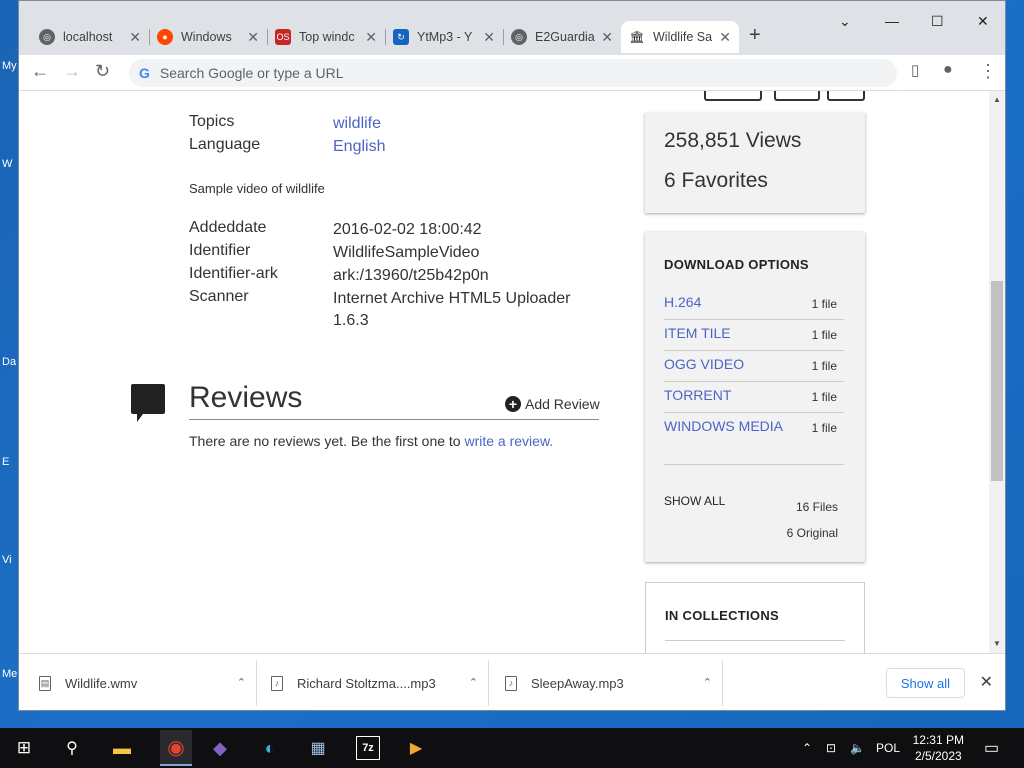 Image resolution: width=1024 pixels, height=768 pixels. What do you see at coordinates (552, 404) in the screenshot?
I see `add-review-button: + Add Review` at bounding box center [552, 404].